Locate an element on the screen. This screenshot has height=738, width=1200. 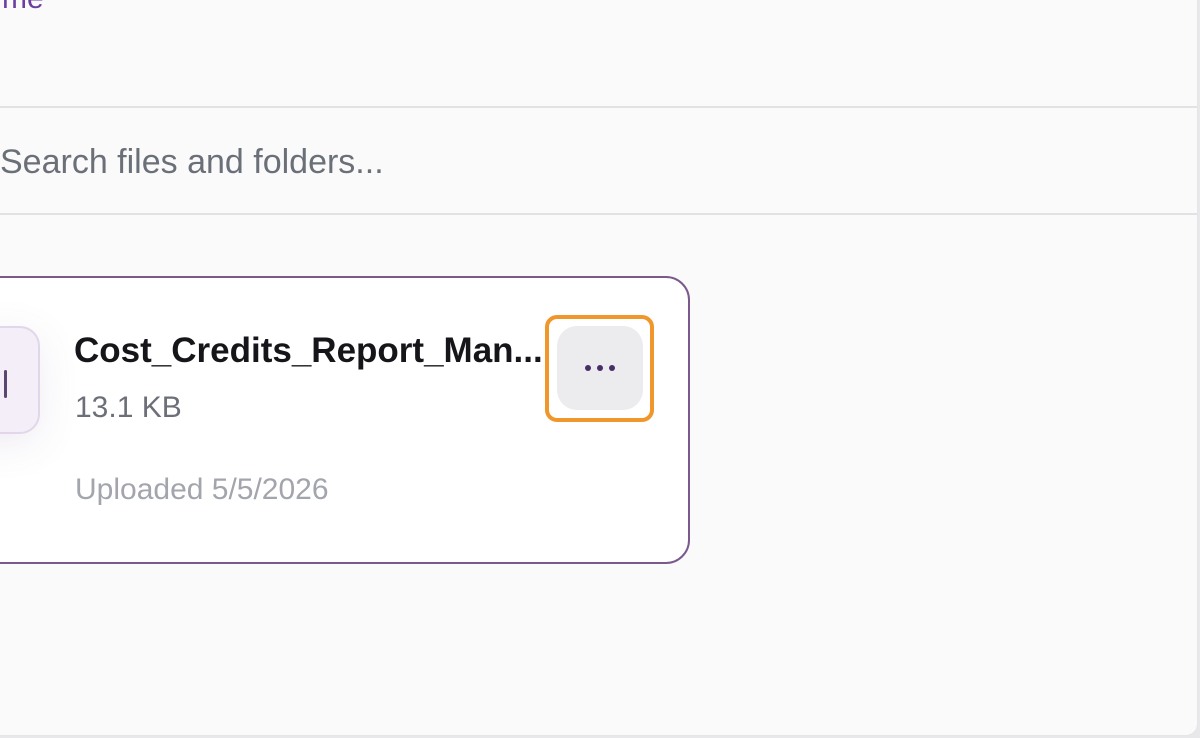
file-icon is located at coordinates (5, 384).